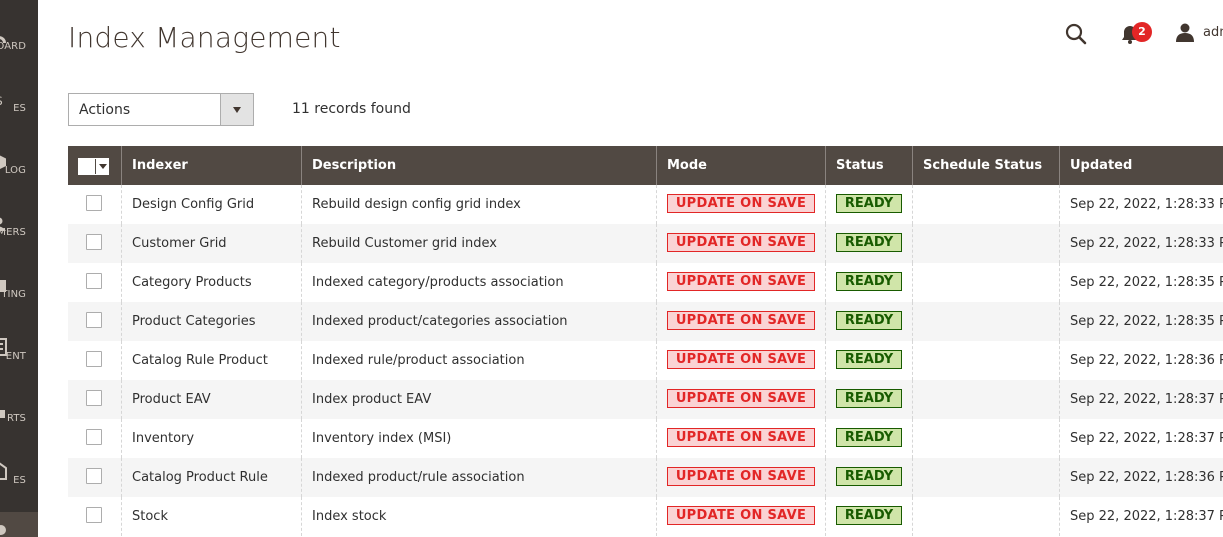 The height and width of the screenshot is (537, 1223). I want to click on updated-cell: Sep 22, 2022, 1:28:33 PM, so click(1146, 243).